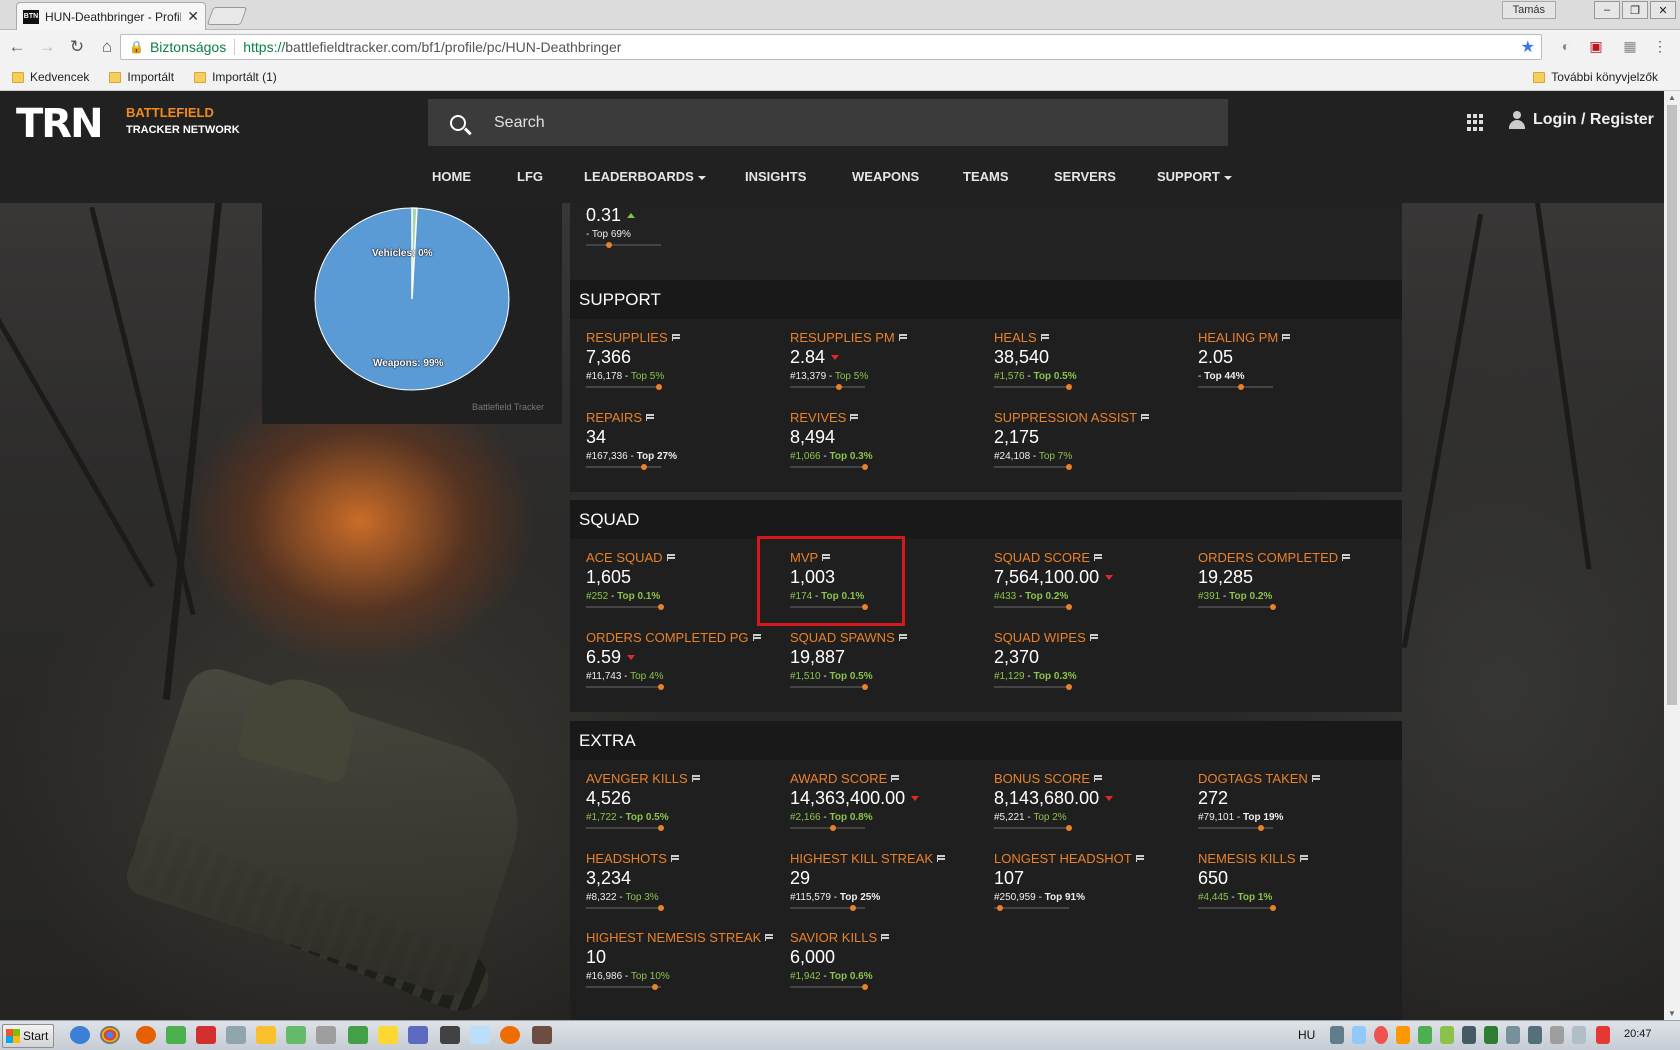  What do you see at coordinates (1672, 555) in the screenshot?
I see `page-scrollbar: ▲ ▼` at bounding box center [1672, 555].